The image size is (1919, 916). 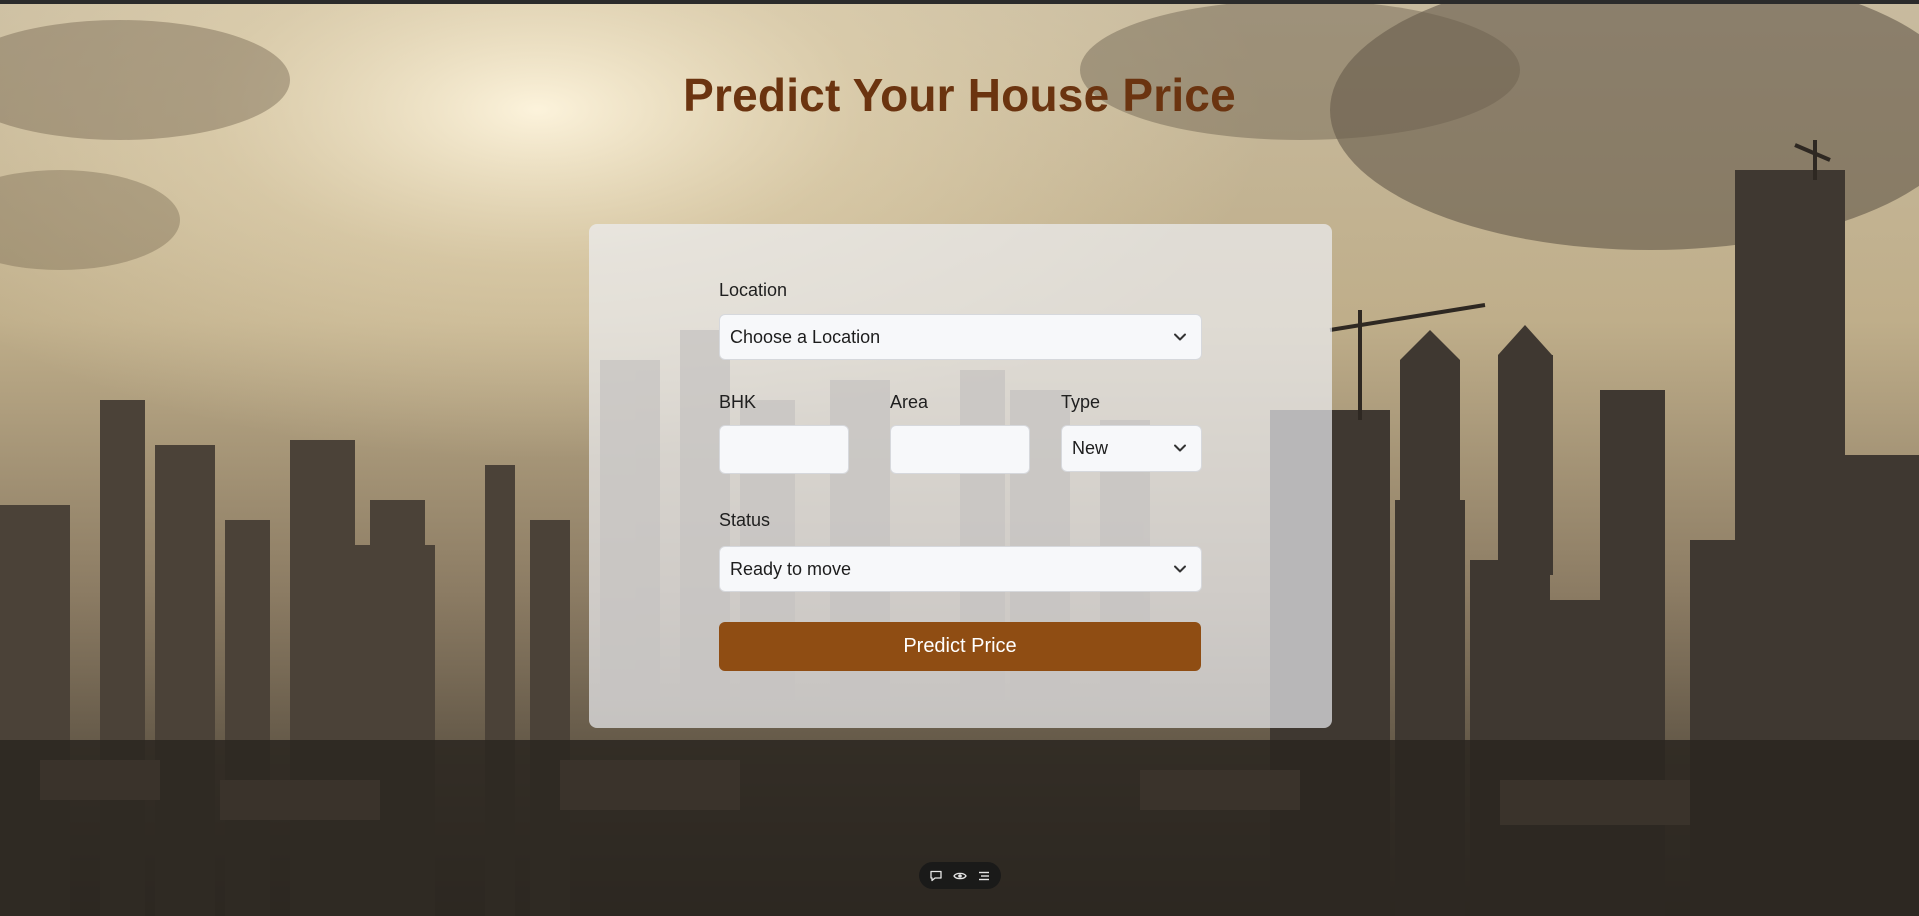 What do you see at coordinates (984, 876) in the screenshot?
I see `list-icon` at bounding box center [984, 876].